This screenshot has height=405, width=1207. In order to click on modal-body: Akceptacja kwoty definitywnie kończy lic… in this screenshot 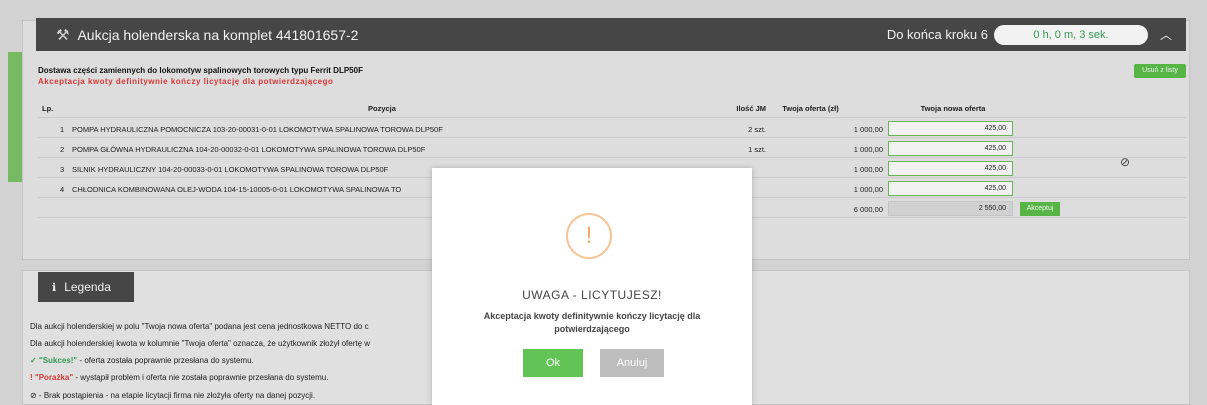, I will do `click(592, 322)`.